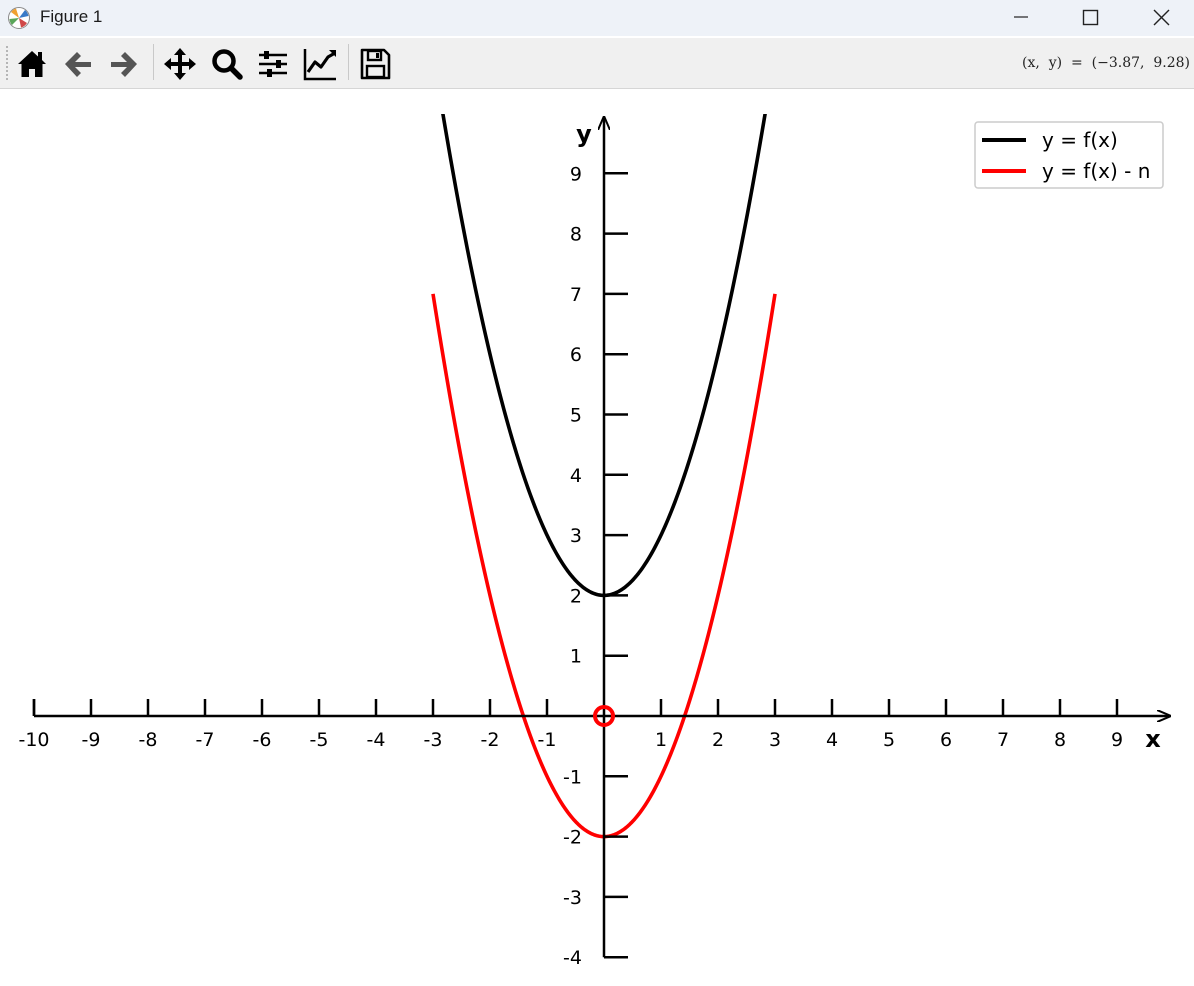 Image resolution: width=1194 pixels, height=986 pixels. I want to click on y-tick-label: -2, so click(572, 838).